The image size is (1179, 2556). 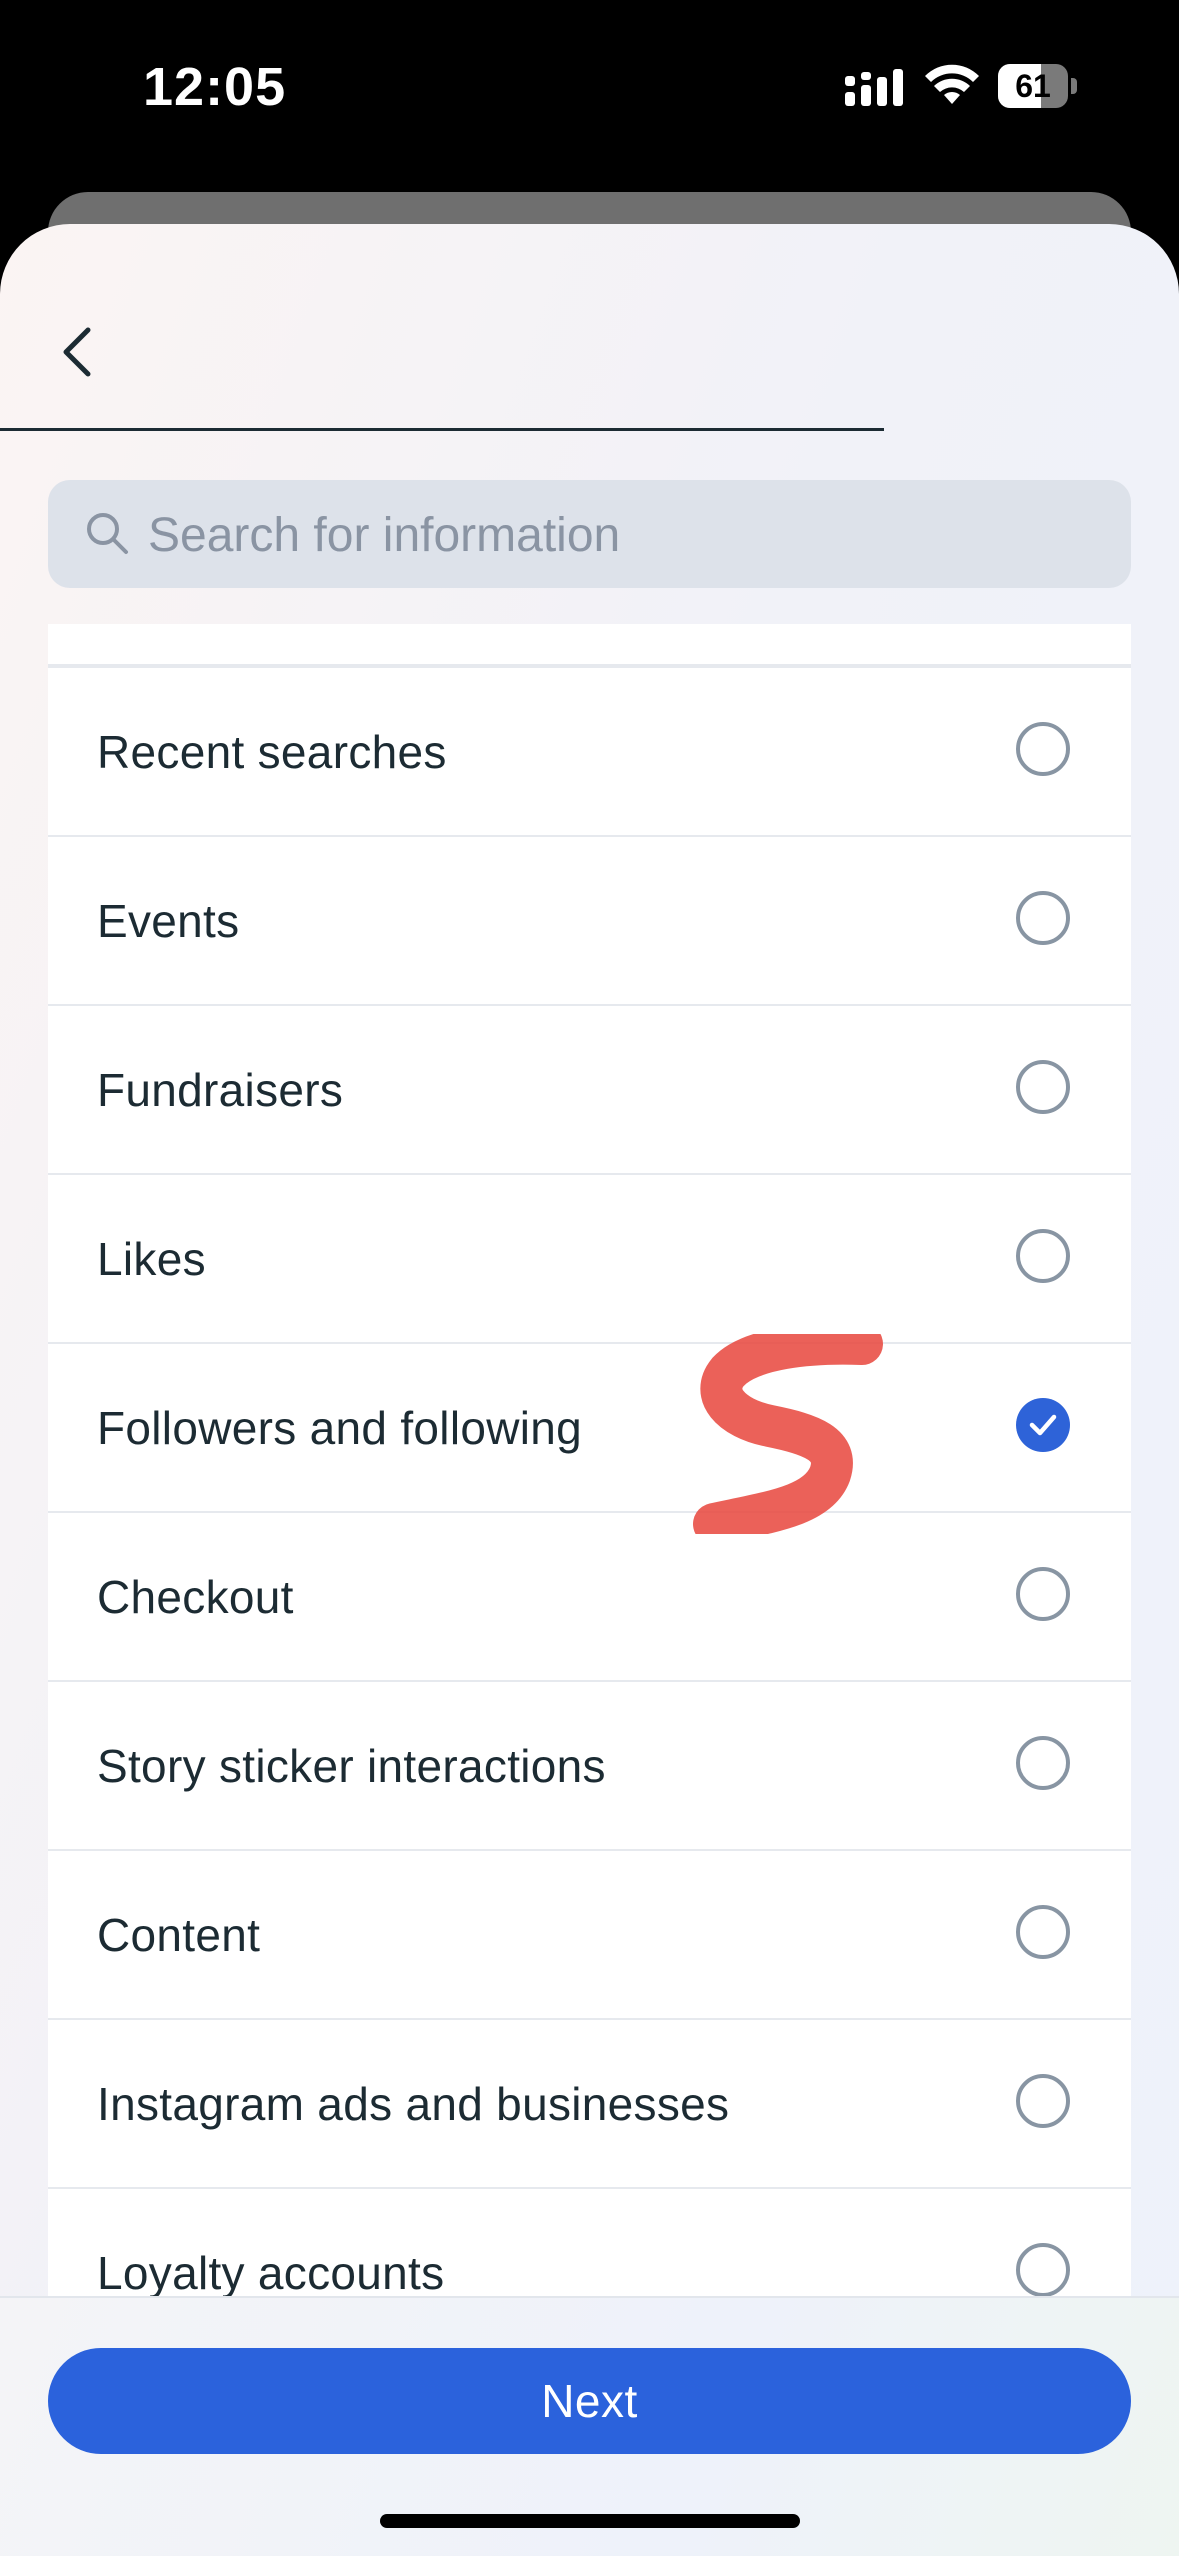 I want to click on radio-checked, so click(x=1043, y=1425).